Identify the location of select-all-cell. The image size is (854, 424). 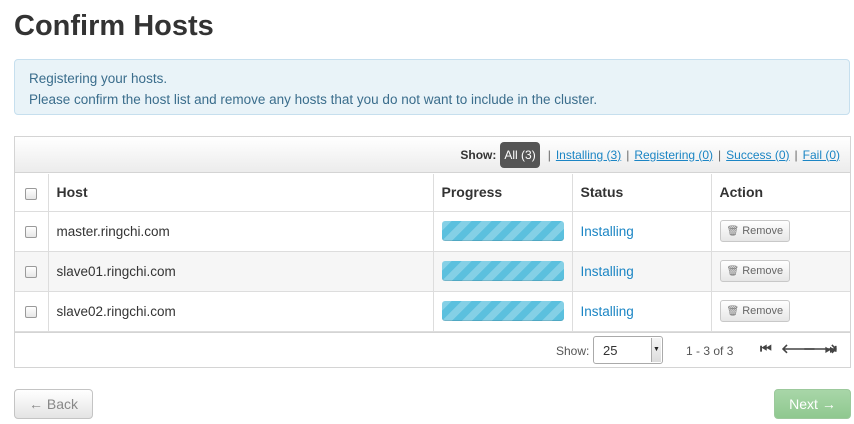
(32, 193).